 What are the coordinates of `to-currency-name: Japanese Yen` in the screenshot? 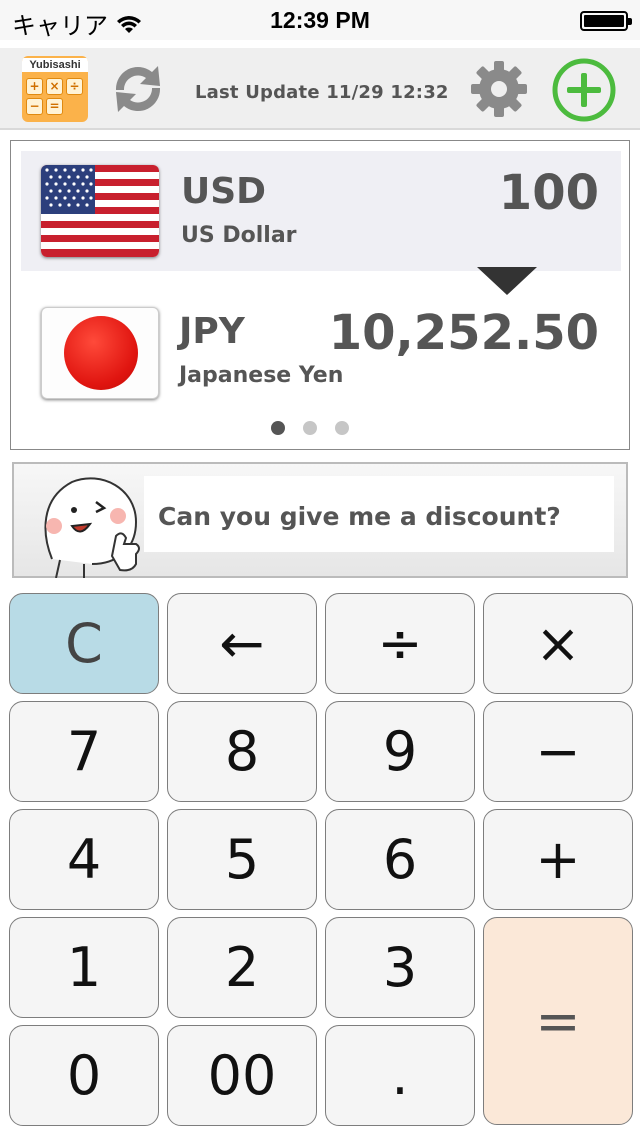 It's located at (261, 375).